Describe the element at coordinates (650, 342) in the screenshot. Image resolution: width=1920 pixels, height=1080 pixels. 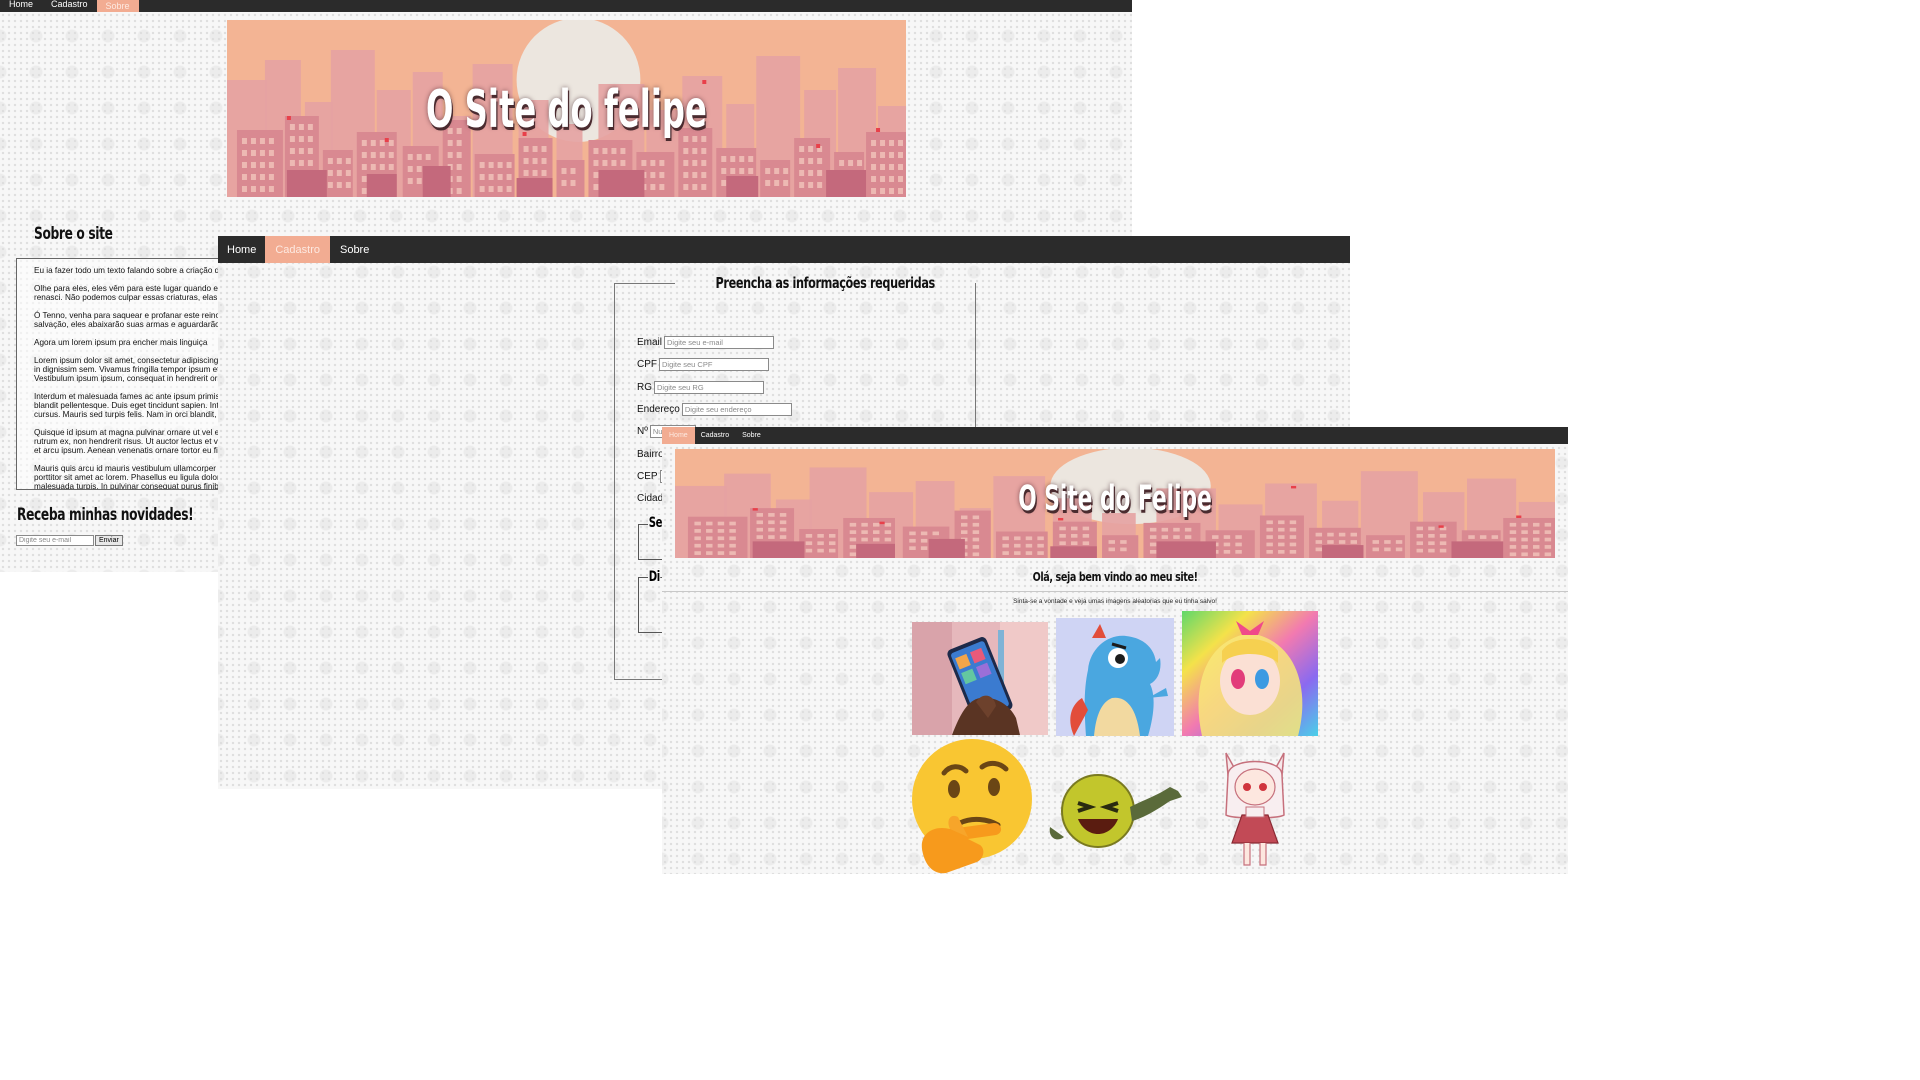
I see `field-label: Email` at that location.